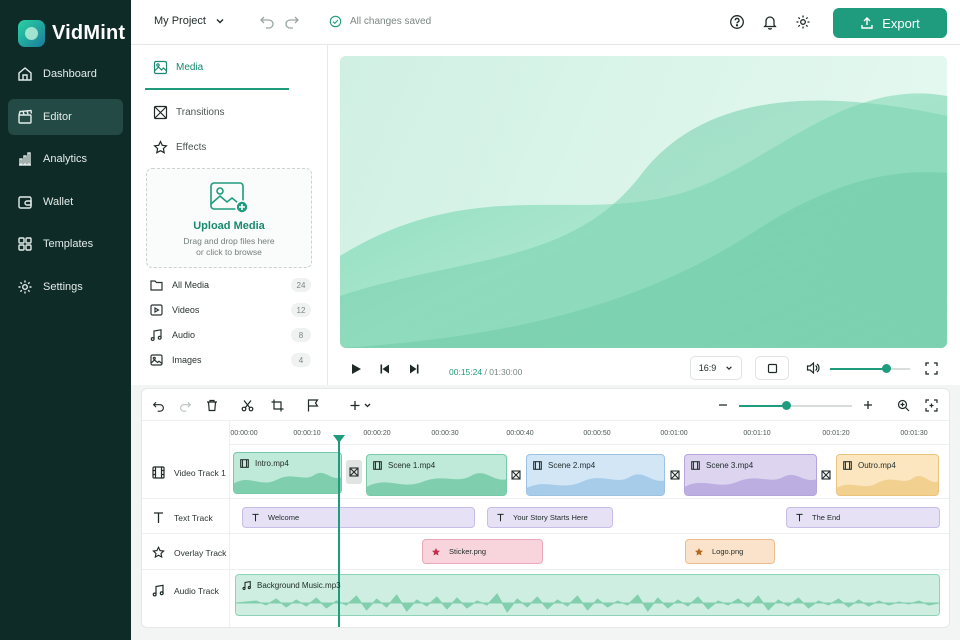 This screenshot has width=960, height=640. I want to click on track-label: Text Track, so click(193, 517).